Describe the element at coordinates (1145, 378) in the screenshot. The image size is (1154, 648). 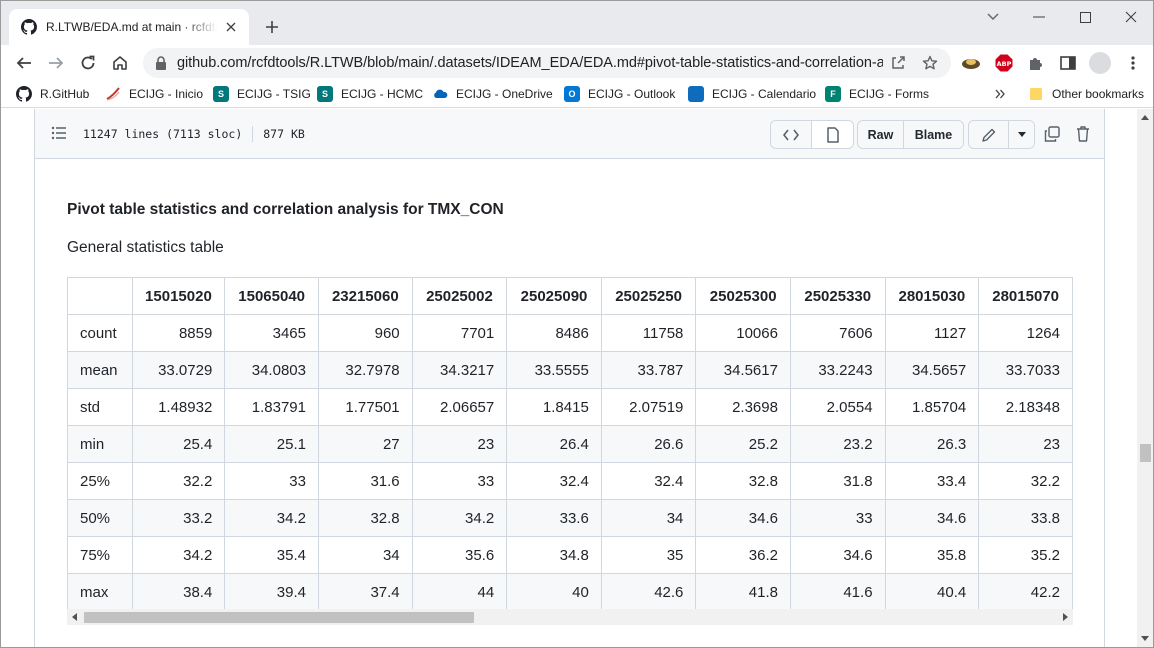
I see `vertical-scrollbar` at that location.